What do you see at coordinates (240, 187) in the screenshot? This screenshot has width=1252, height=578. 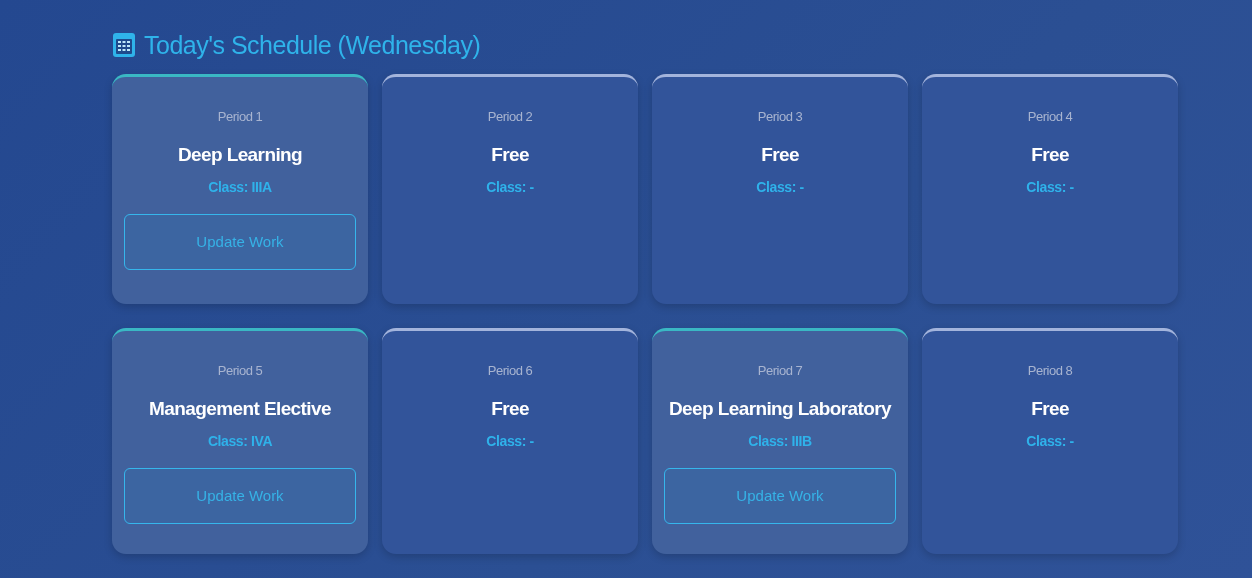 I see `class-label: Class: IIIA` at bounding box center [240, 187].